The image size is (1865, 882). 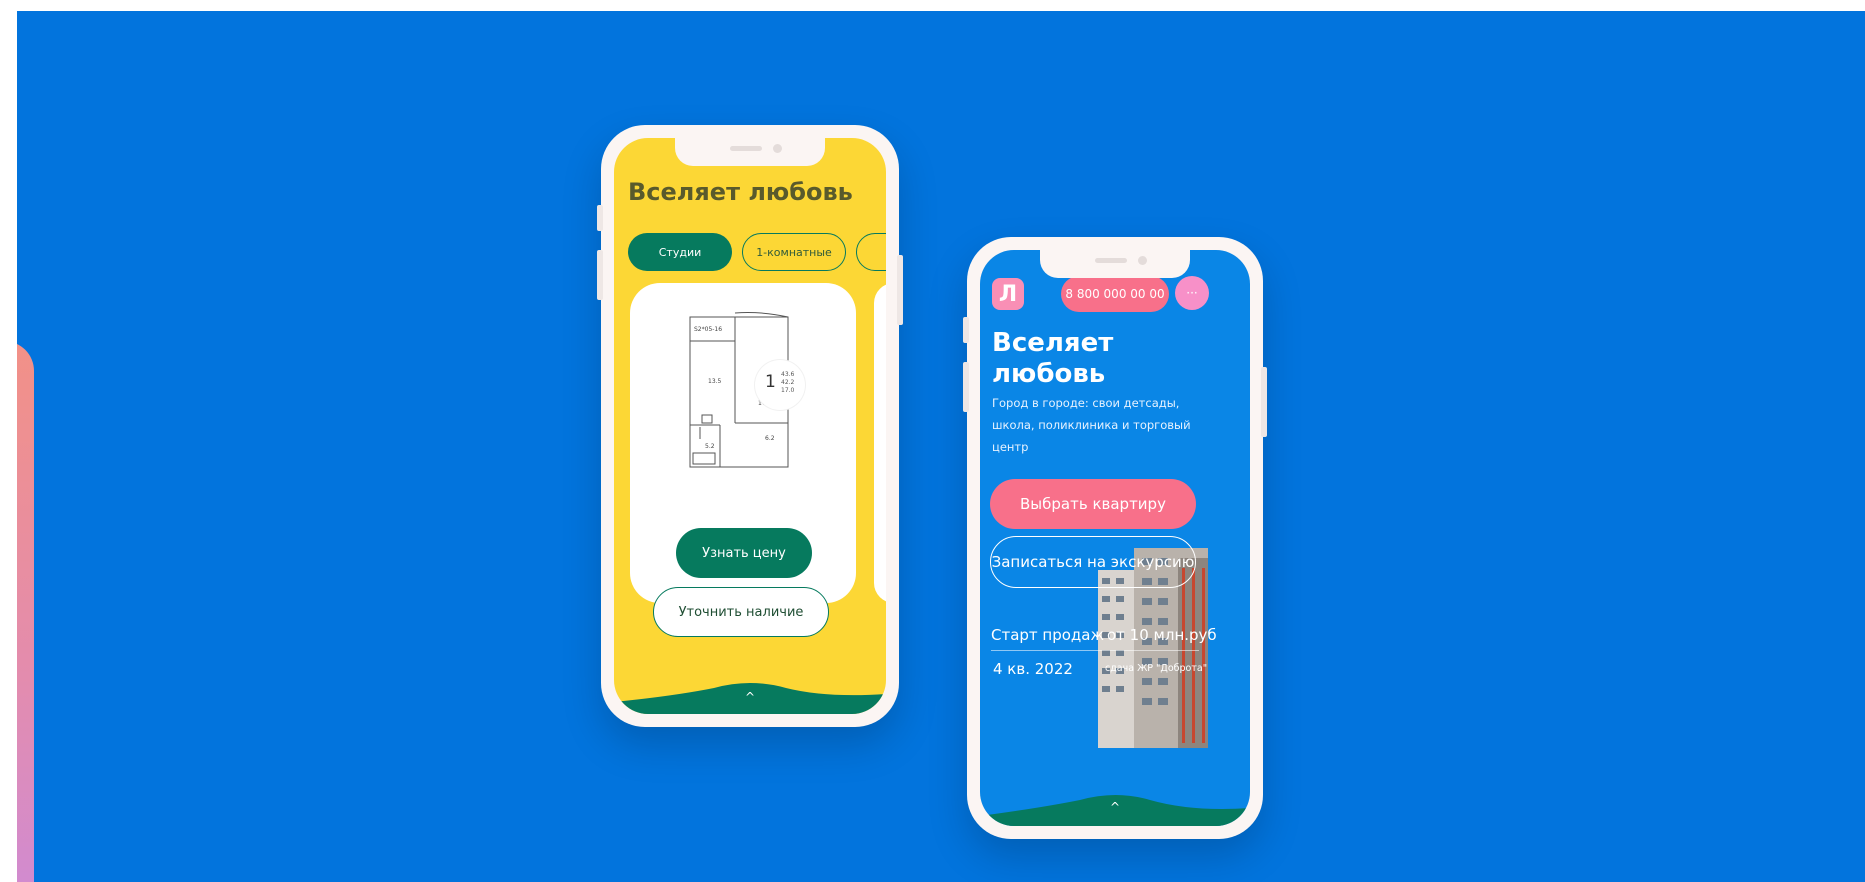 I want to click on room-count: 1, so click(x=770, y=382).